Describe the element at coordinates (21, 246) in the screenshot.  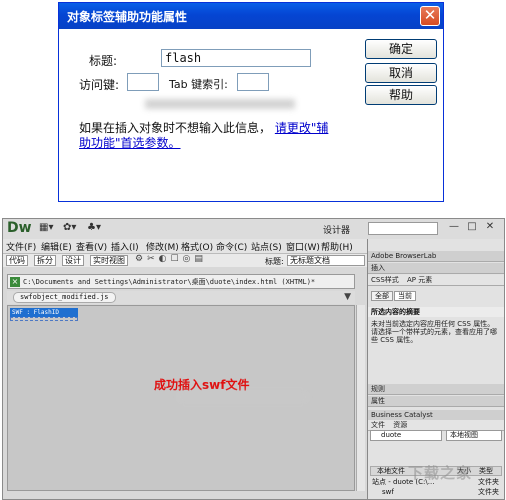
I see `menu-file: 文件(F)` at that location.